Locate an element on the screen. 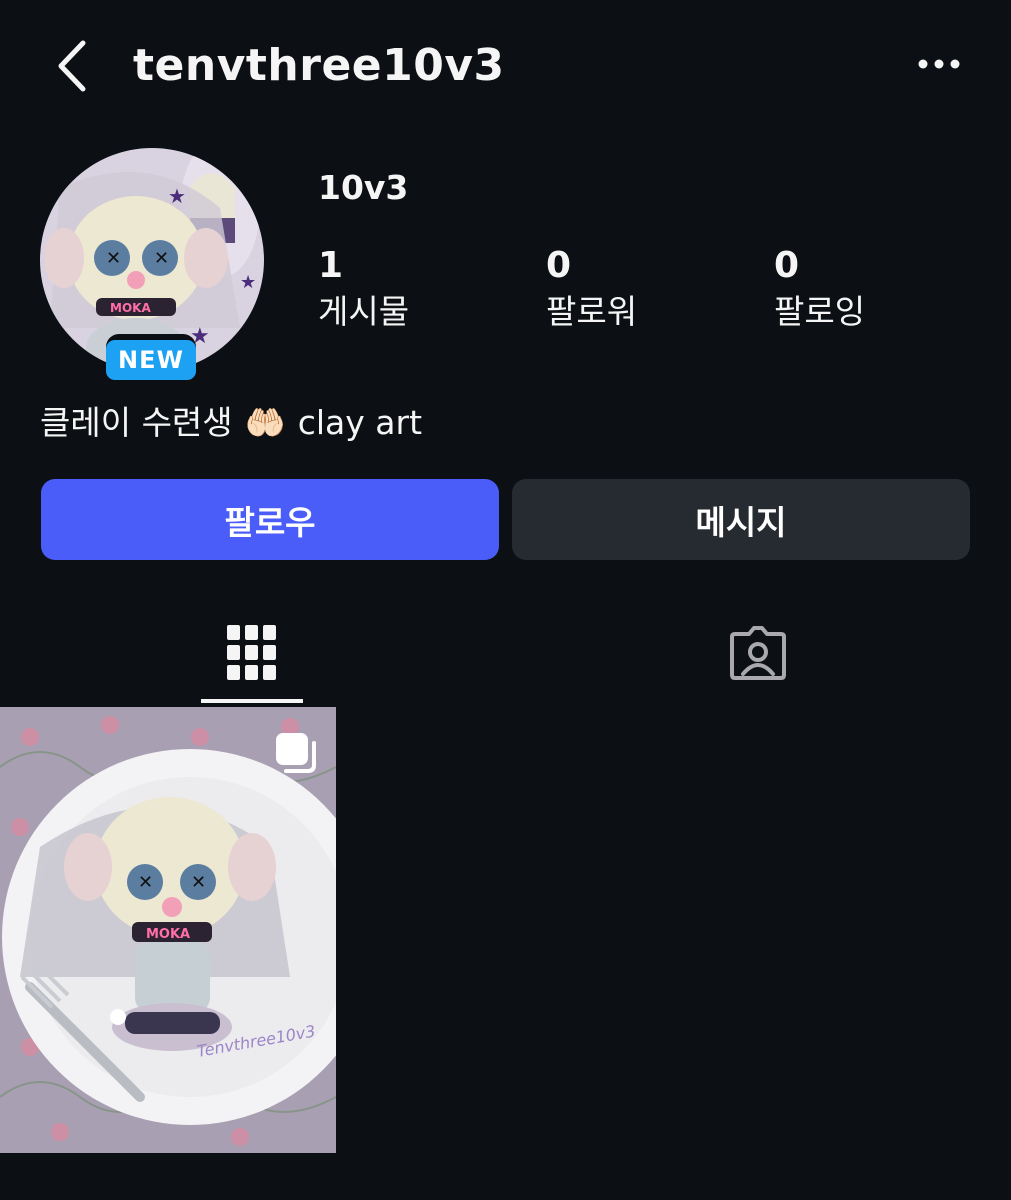 The height and width of the screenshot is (1200, 1011). open-hands-emoji: 🤲🏻 is located at coordinates (265, 422).